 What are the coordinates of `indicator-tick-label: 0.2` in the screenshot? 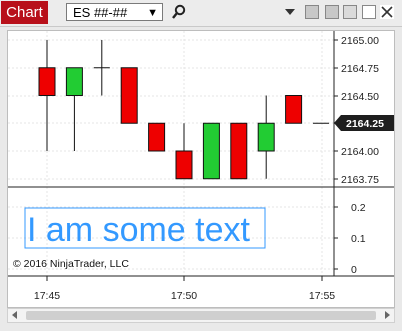 It's located at (358, 208).